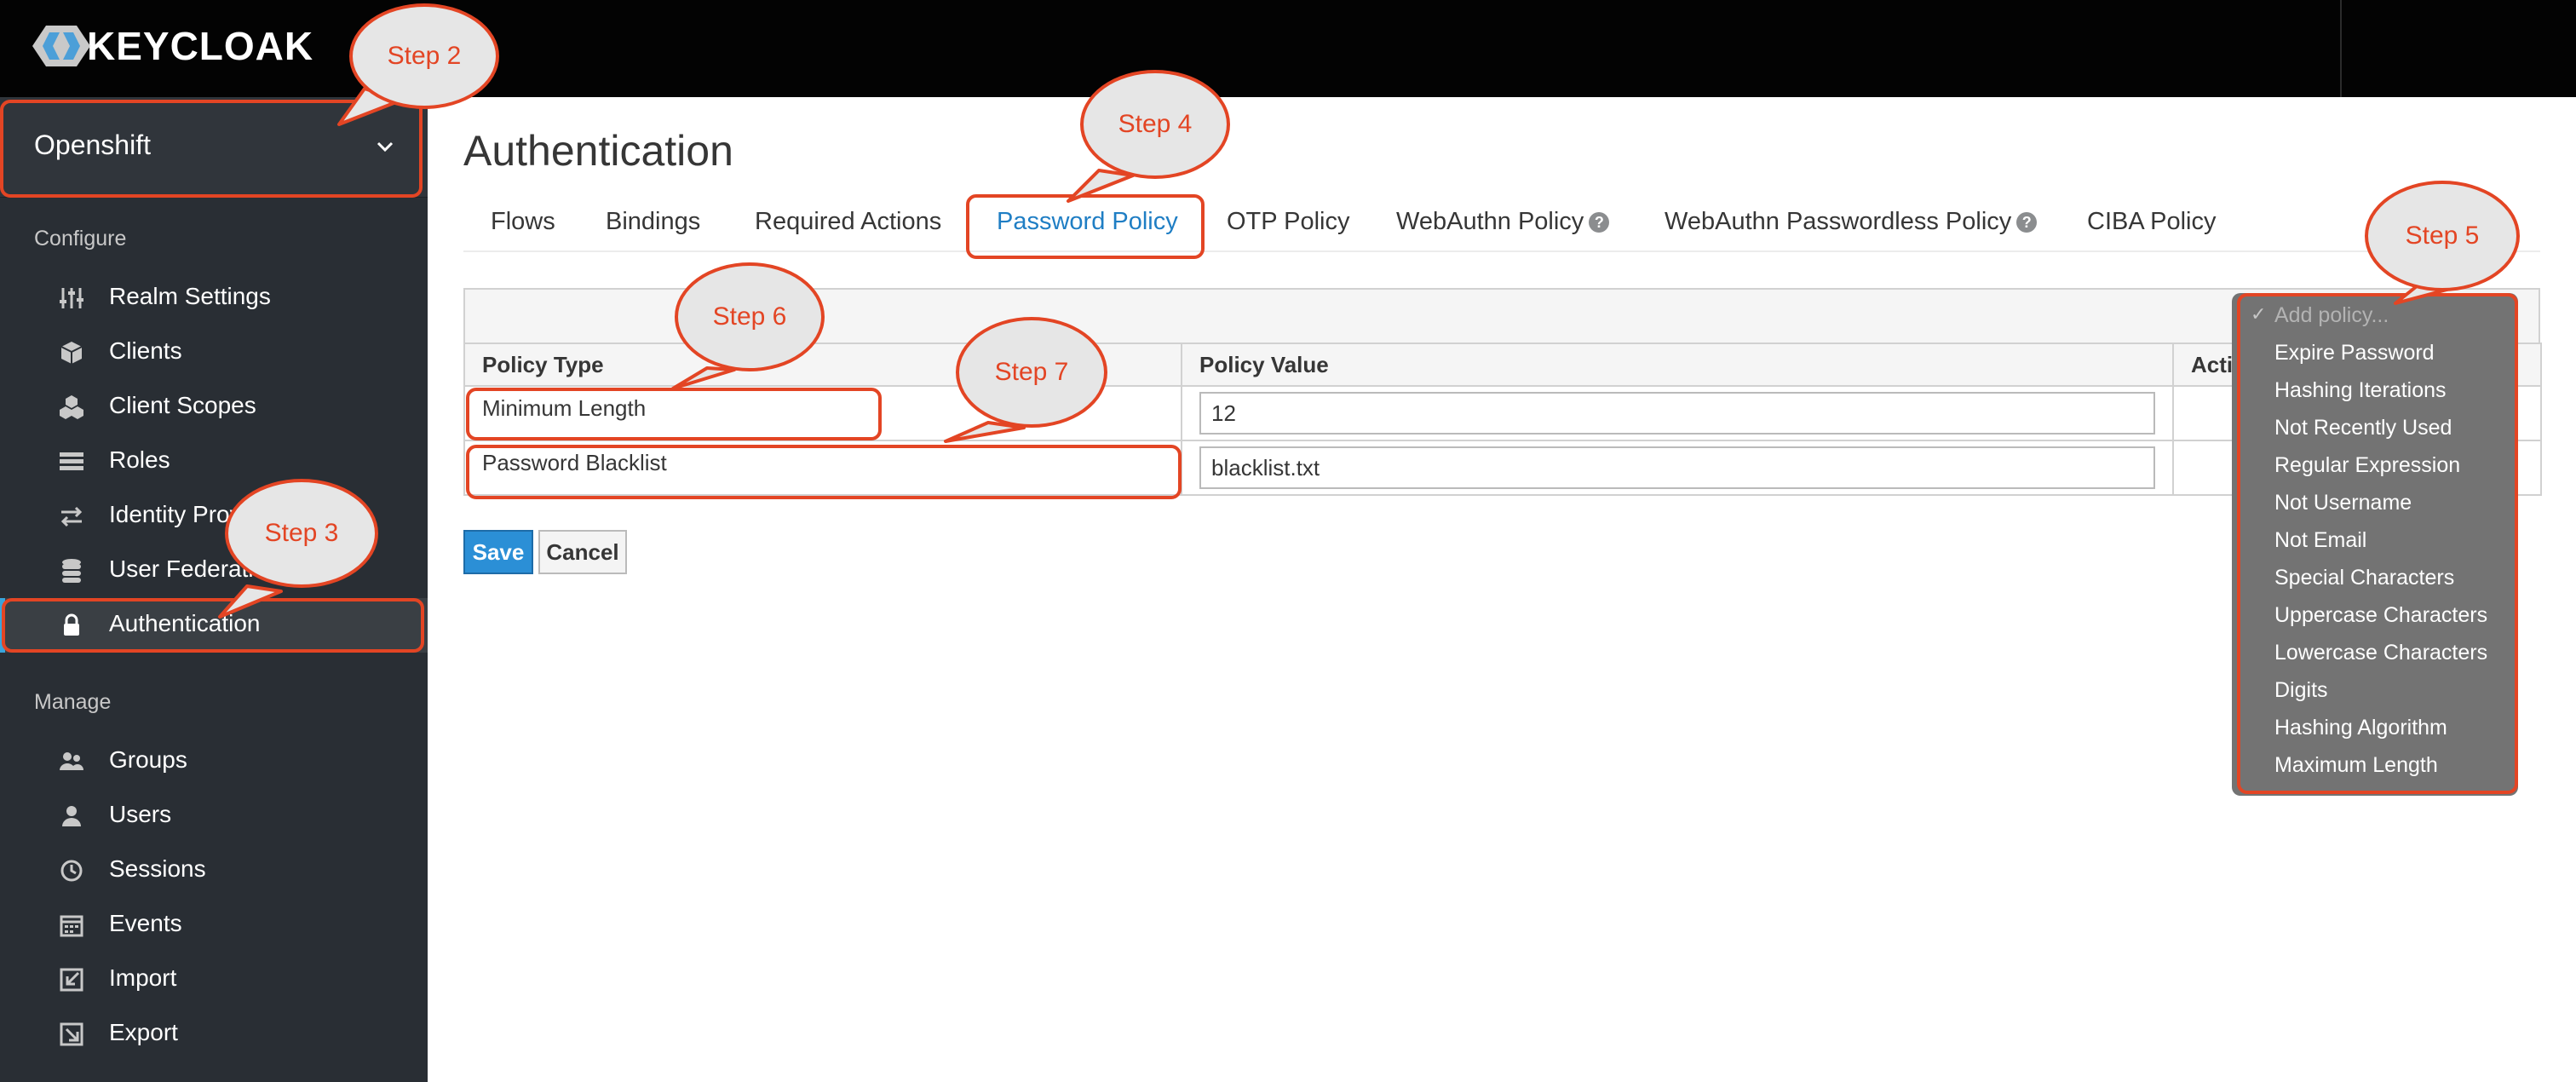 This screenshot has width=2576, height=1082. Describe the element at coordinates (2443, 236) in the screenshot. I see `step-5-callout: Step 5` at that location.